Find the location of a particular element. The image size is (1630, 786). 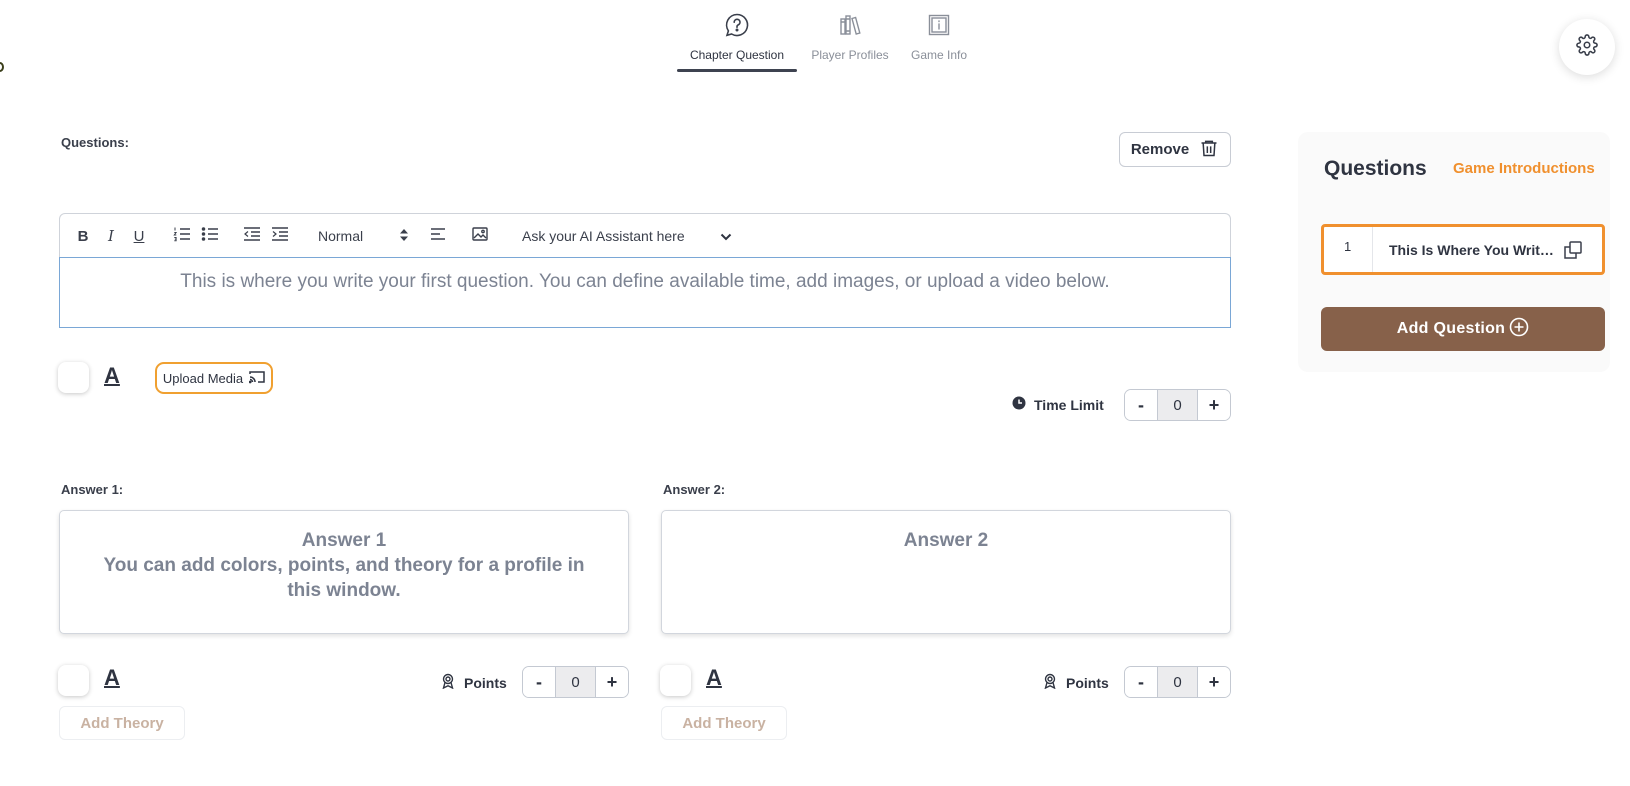

answer-1-label: Answer 1: is located at coordinates (92, 489).